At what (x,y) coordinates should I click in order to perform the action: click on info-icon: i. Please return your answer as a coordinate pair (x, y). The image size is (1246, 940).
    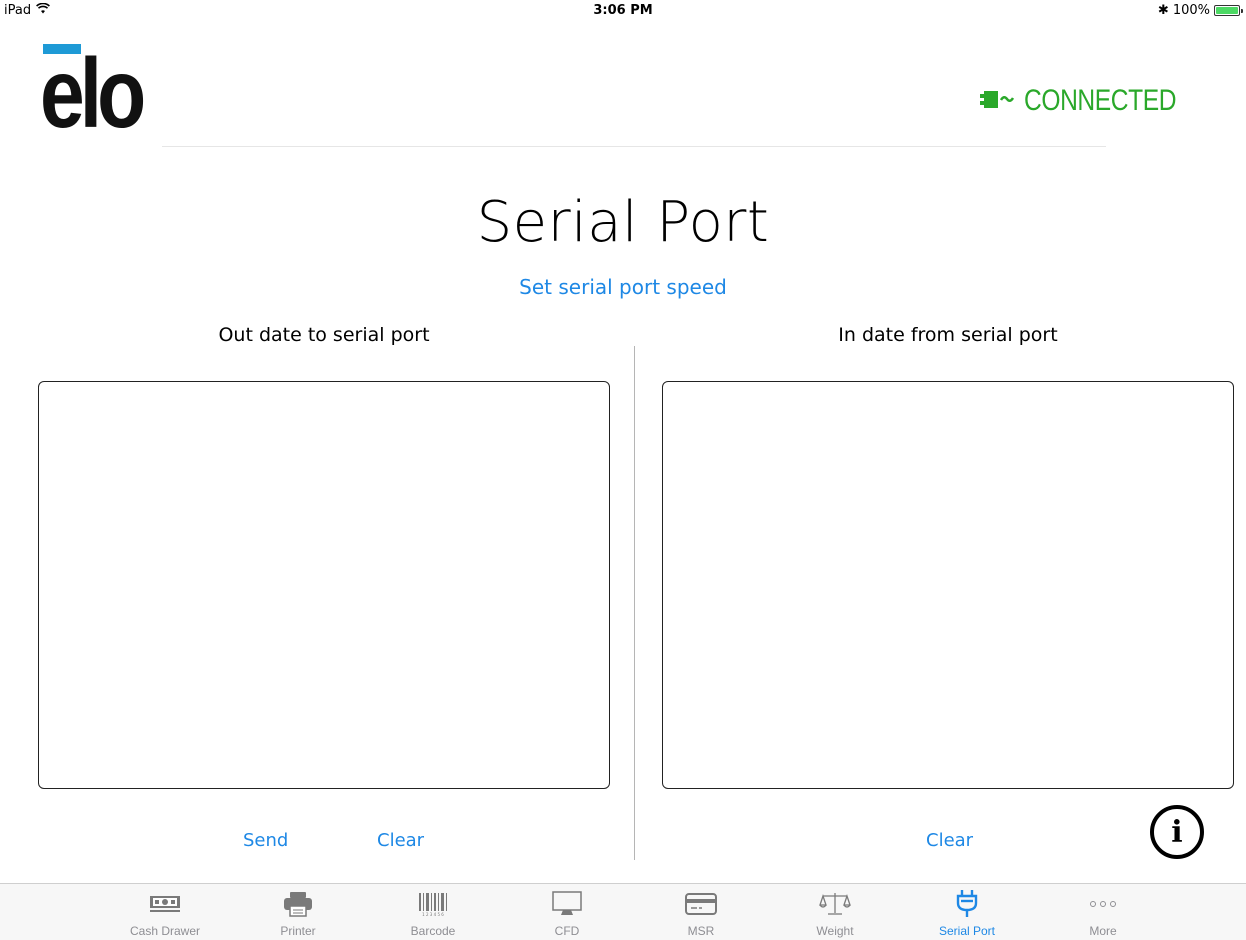
    Looking at the image, I should click on (1177, 832).